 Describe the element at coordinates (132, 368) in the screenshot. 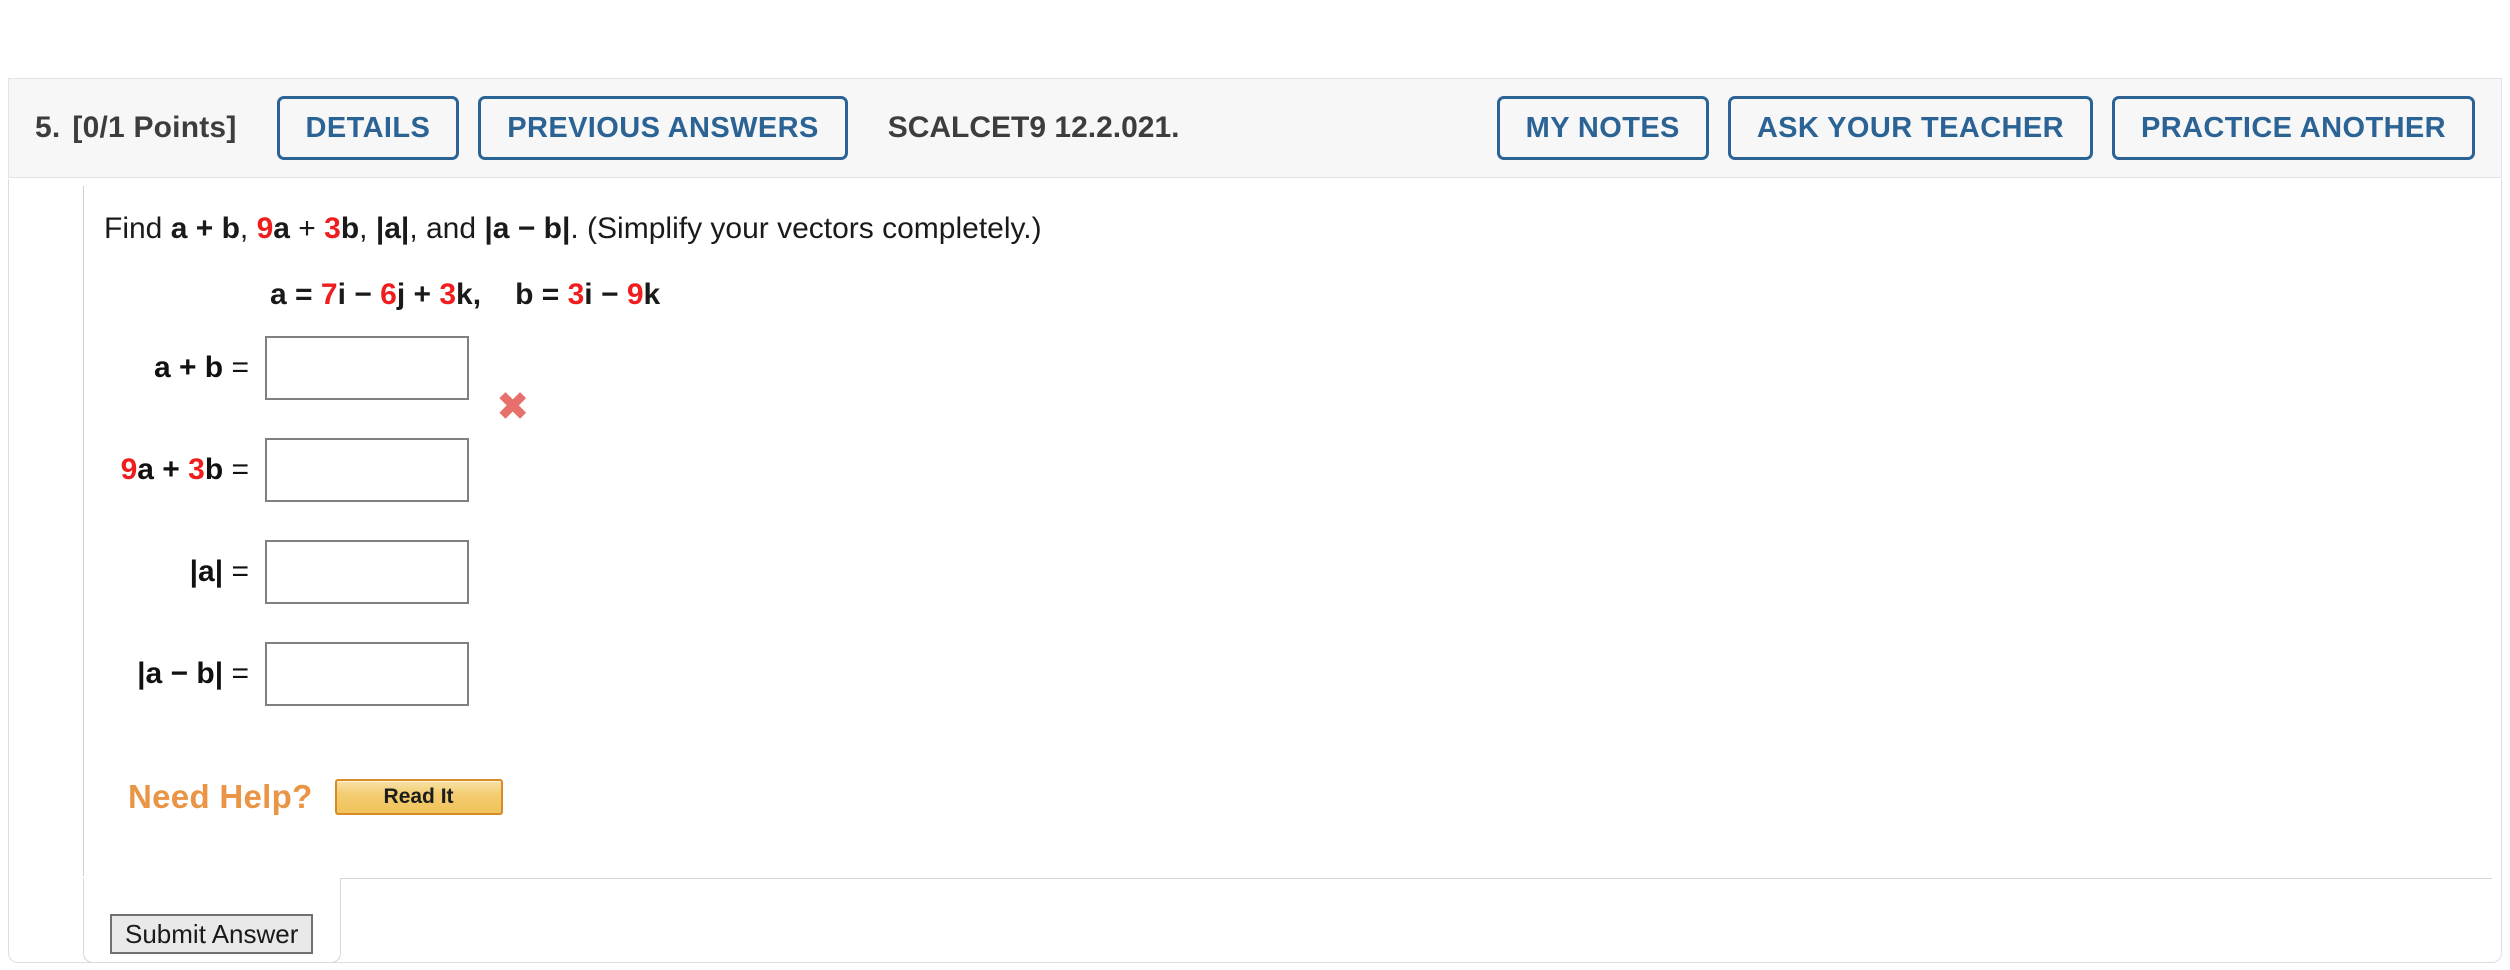

I see `answer-label-a-plus-b: a + b =` at that location.